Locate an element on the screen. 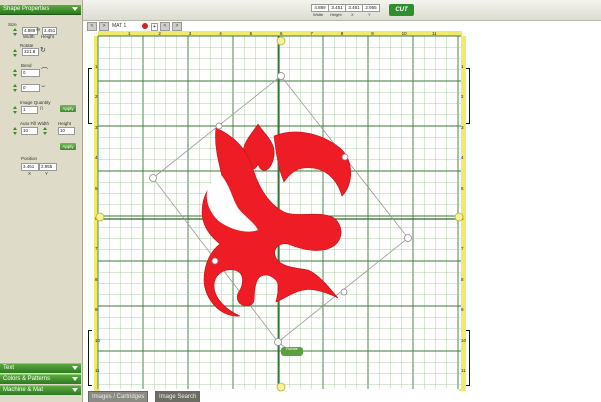 The image size is (601, 402). bend-up-icon: ⌒ is located at coordinates (44, 72).